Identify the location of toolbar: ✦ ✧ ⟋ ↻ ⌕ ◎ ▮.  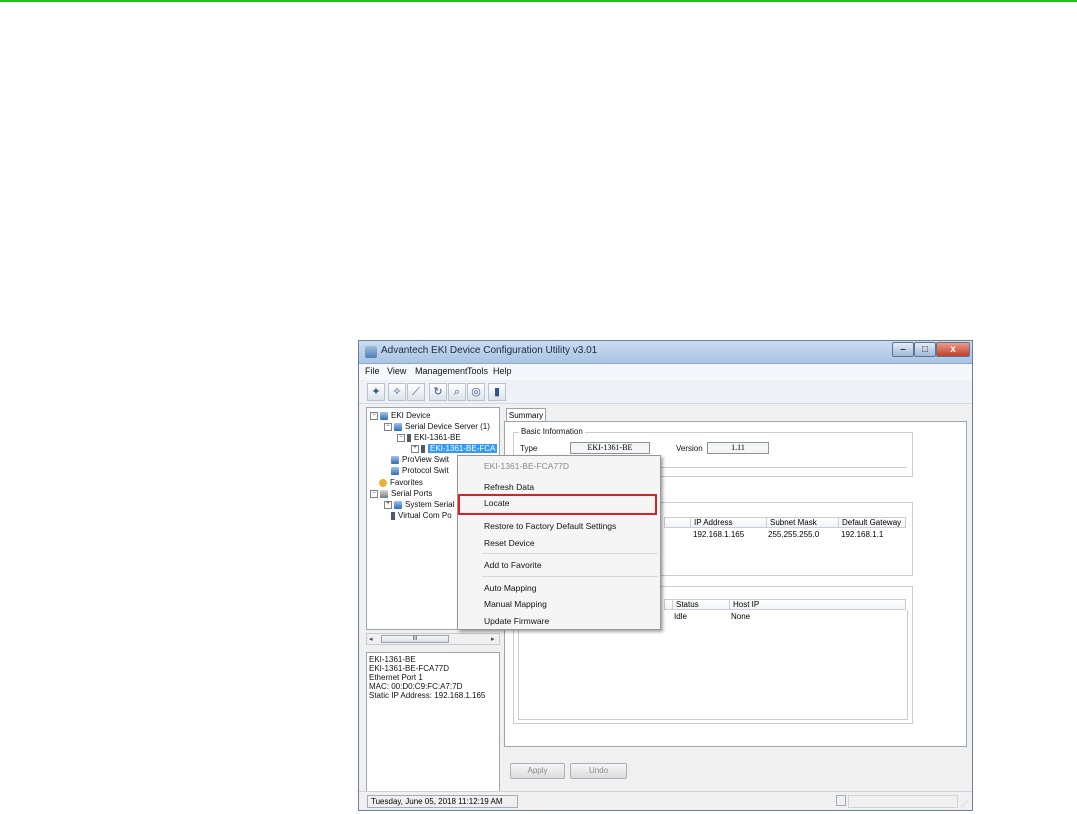
(665, 392).